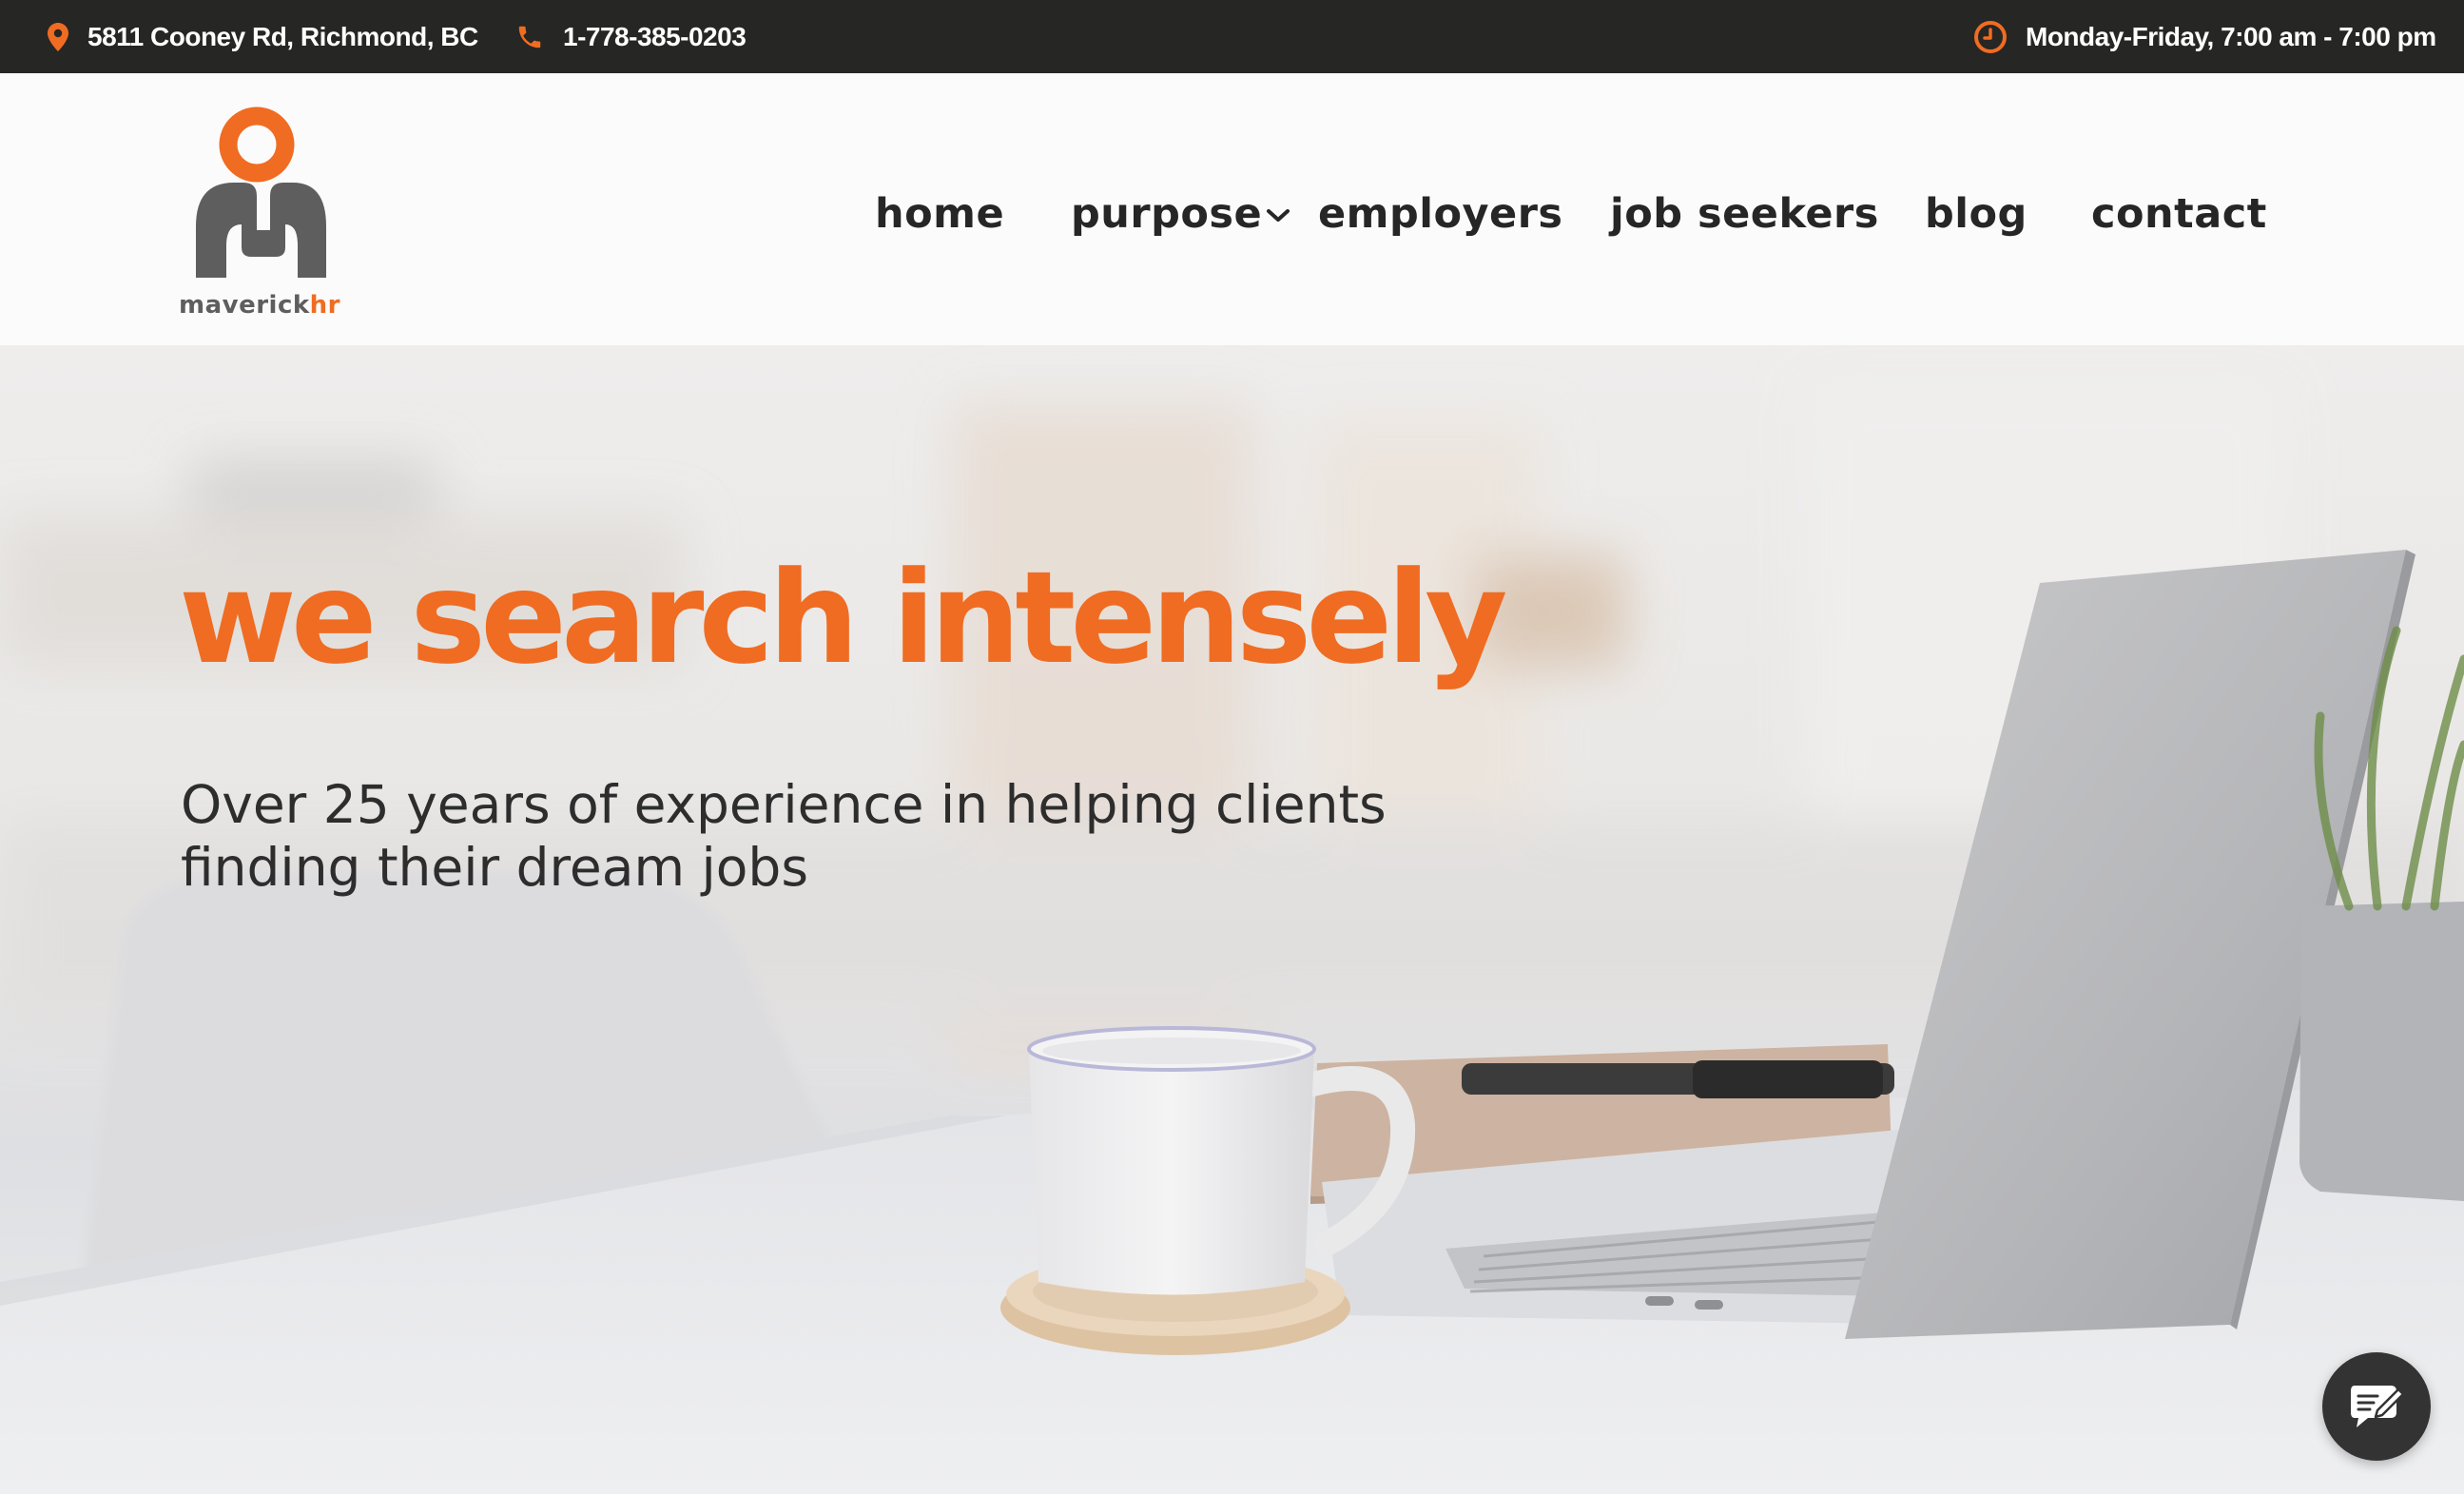  Describe the element at coordinates (844, 618) in the screenshot. I see `hero-title: we search intensely` at that location.